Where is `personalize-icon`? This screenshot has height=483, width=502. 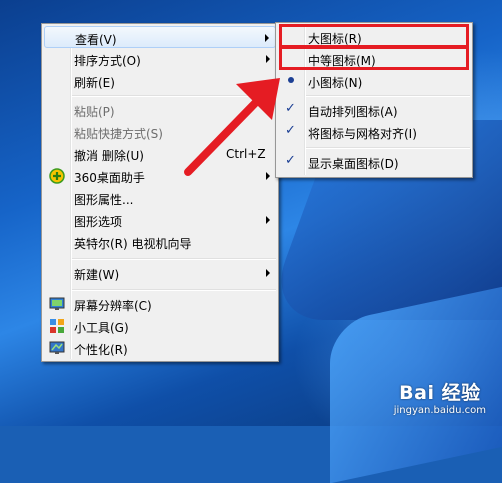 personalize-icon is located at coordinates (57, 347).